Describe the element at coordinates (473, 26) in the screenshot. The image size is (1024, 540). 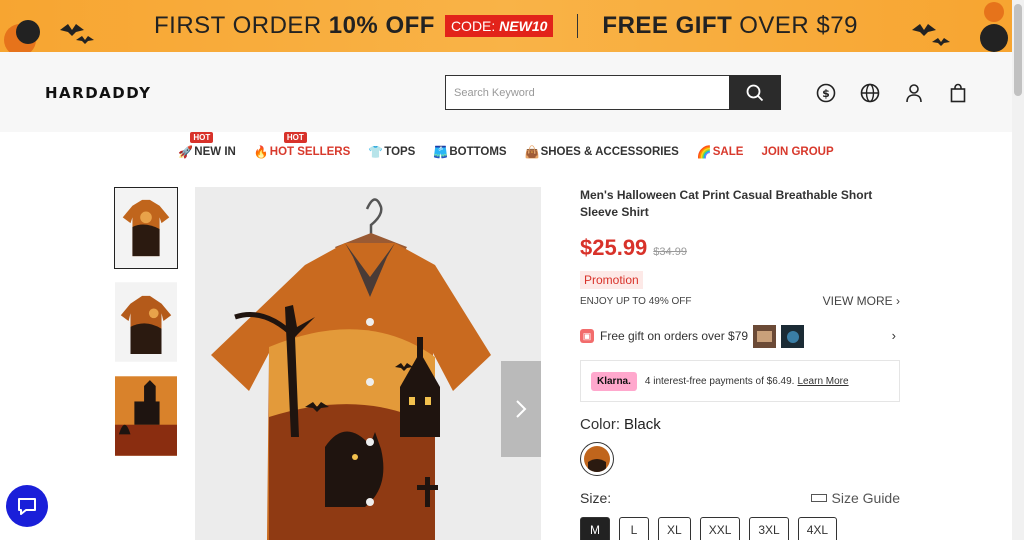
I see `code-label: CODE:` at that location.